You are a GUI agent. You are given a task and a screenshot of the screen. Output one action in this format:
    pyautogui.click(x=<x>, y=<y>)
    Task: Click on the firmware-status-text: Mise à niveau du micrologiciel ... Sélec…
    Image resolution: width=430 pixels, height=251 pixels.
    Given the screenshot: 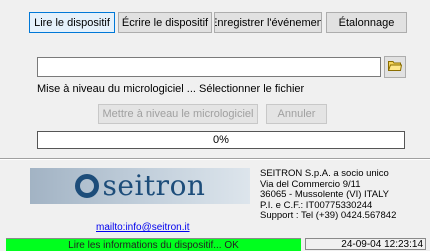 What is the action you would take?
    pyautogui.click(x=171, y=89)
    